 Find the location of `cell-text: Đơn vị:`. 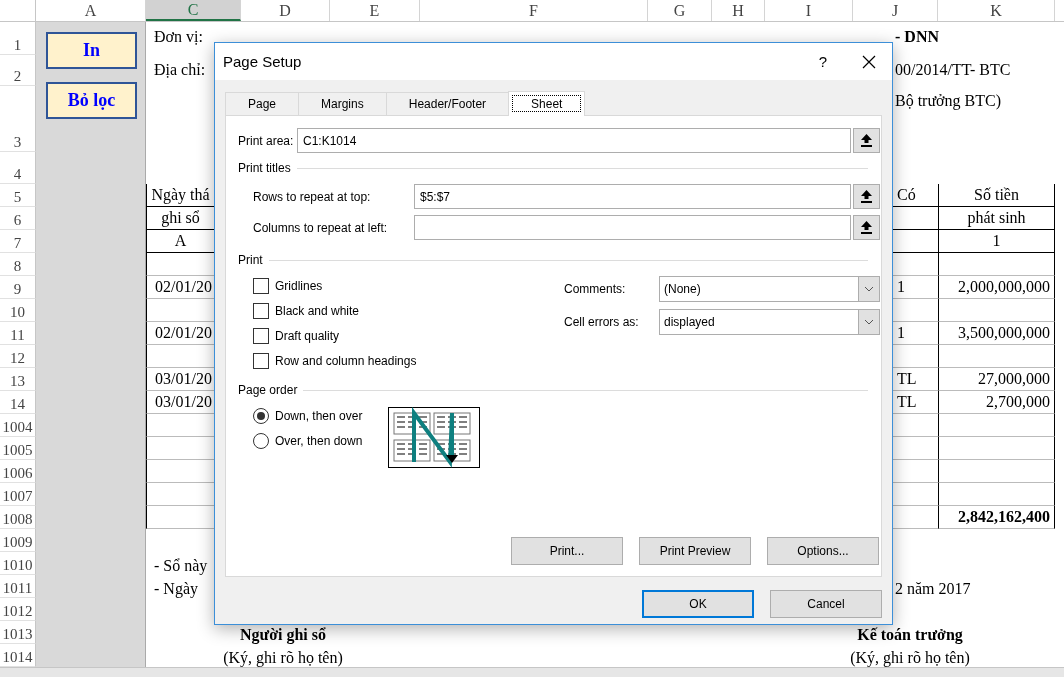

cell-text: Đơn vị: is located at coordinates (178, 37).